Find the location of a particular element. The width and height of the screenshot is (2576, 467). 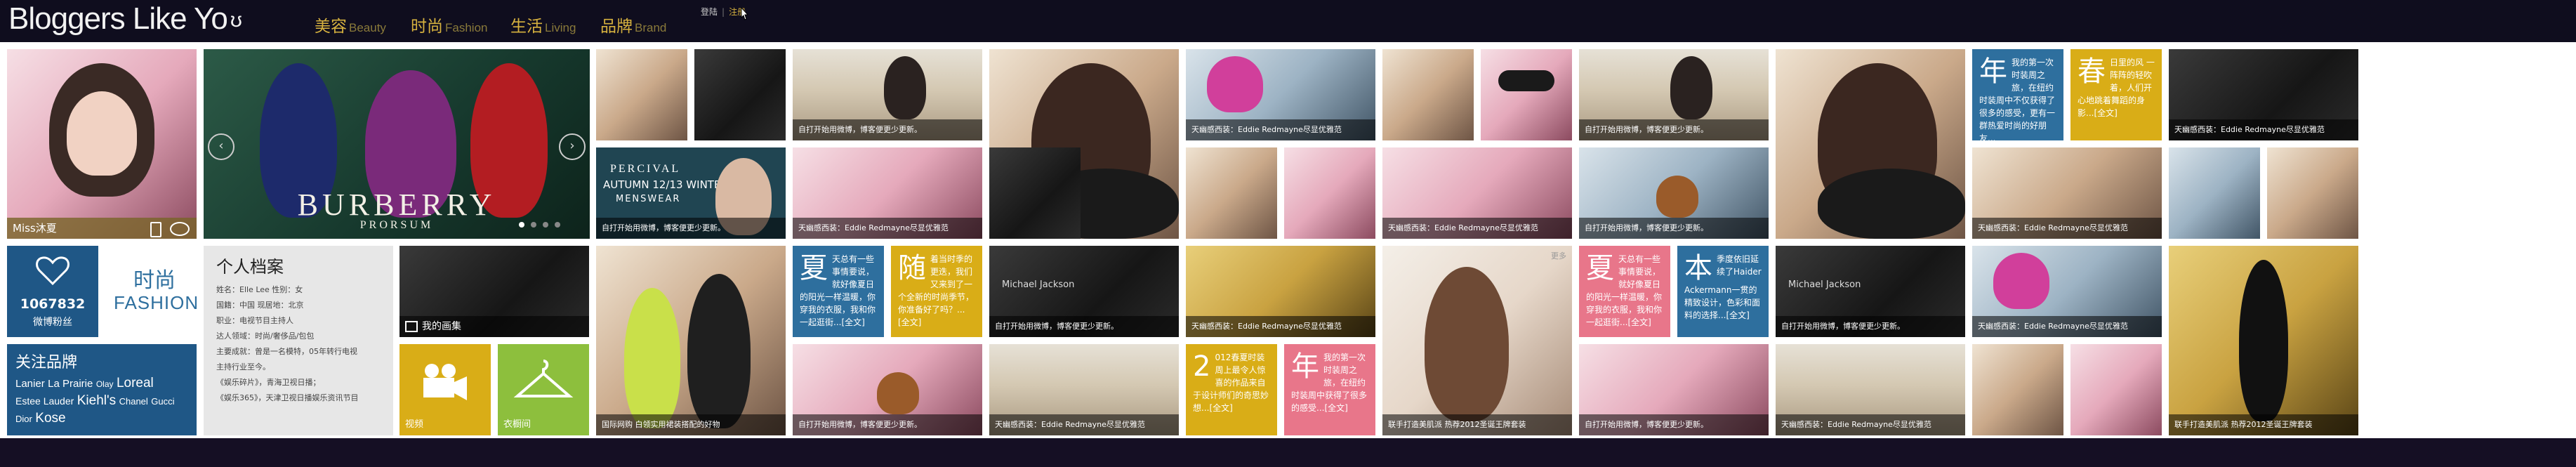

phone-icon is located at coordinates (155, 230).